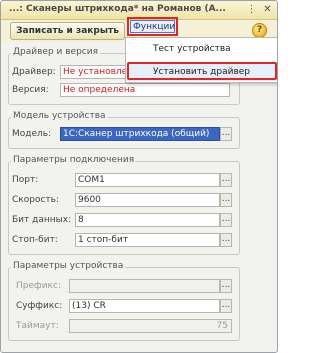 The width and height of the screenshot is (320, 353). What do you see at coordinates (35, 200) in the screenshot?
I see `speed-label: Скорость:` at bounding box center [35, 200].